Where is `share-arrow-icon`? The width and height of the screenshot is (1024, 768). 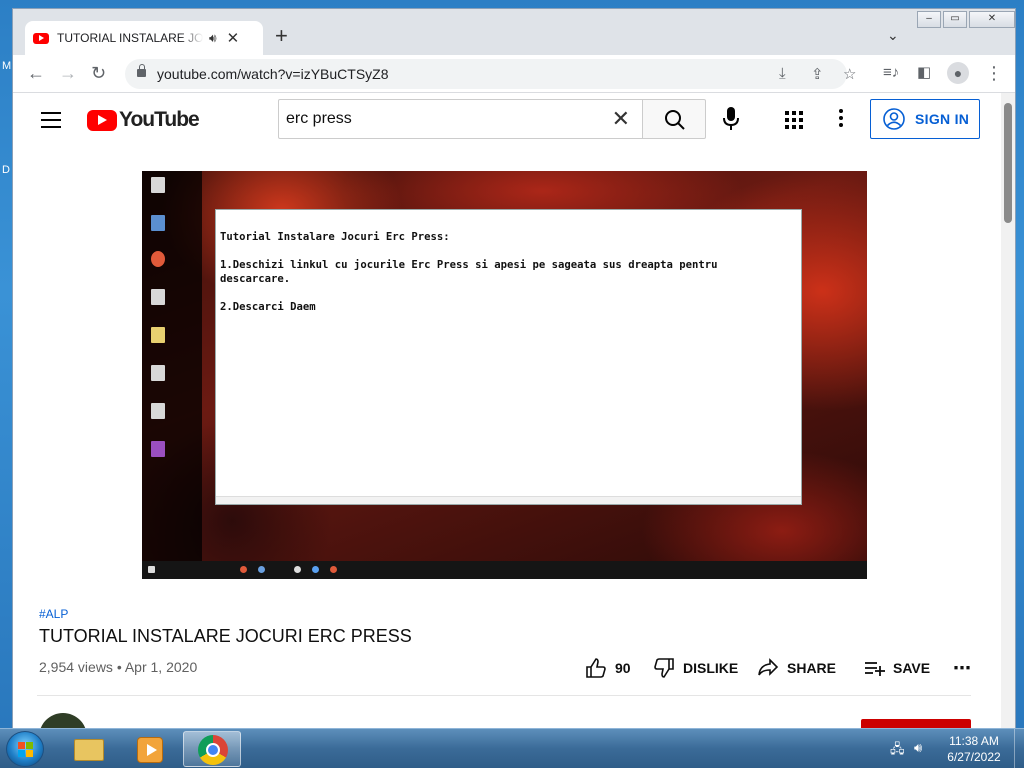 share-arrow-icon is located at coordinates (768, 667).